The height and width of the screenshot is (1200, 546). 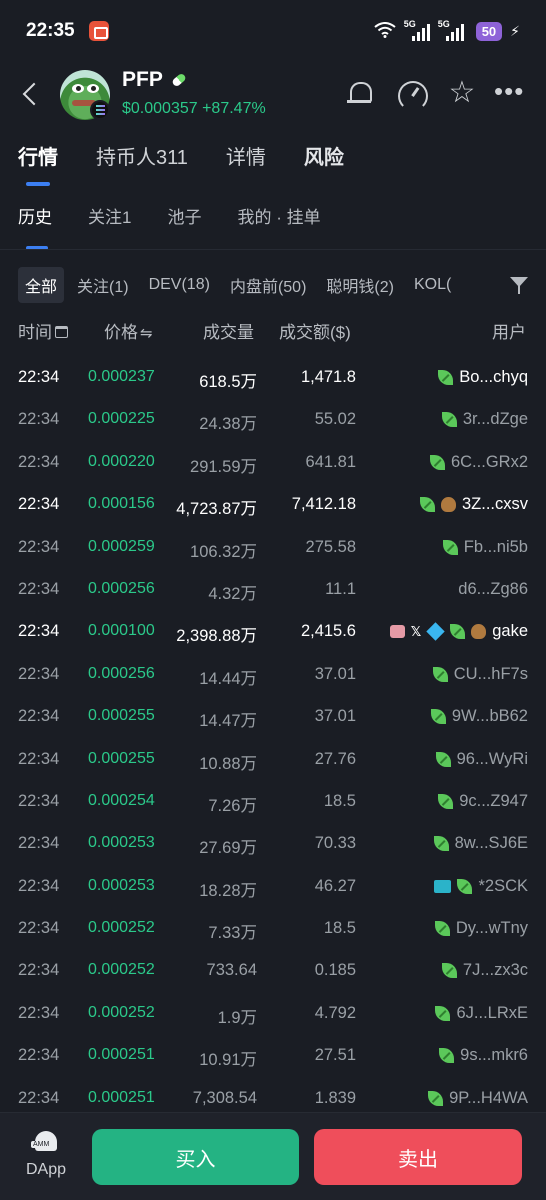 What do you see at coordinates (273, 631) in the screenshot?
I see `trade-row: 22:34 0.000100 2,398.88万 2,415.6 𝕏gake` at bounding box center [273, 631].